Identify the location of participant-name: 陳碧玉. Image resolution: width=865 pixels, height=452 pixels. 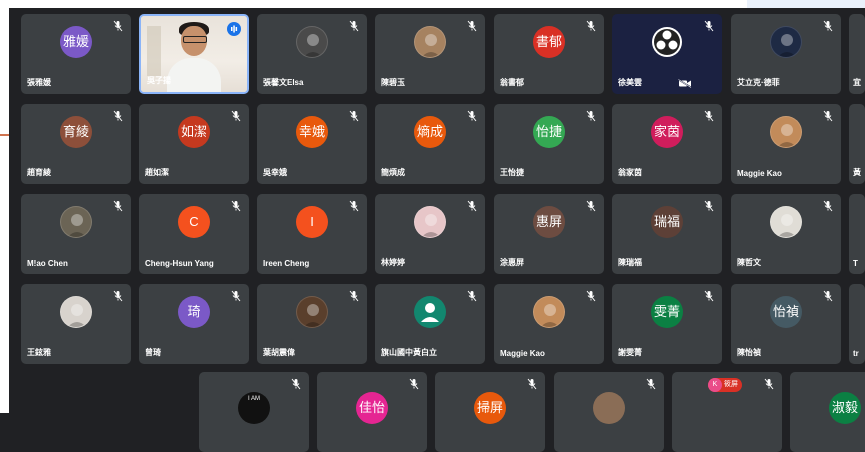
(393, 82).